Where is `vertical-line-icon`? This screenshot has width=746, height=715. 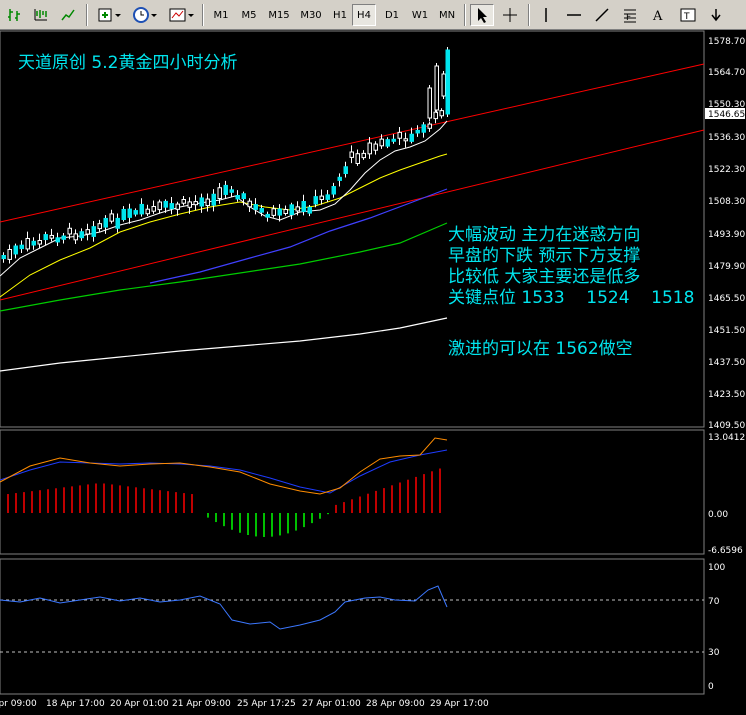
vertical-line-icon is located at coordinates (546, 15).